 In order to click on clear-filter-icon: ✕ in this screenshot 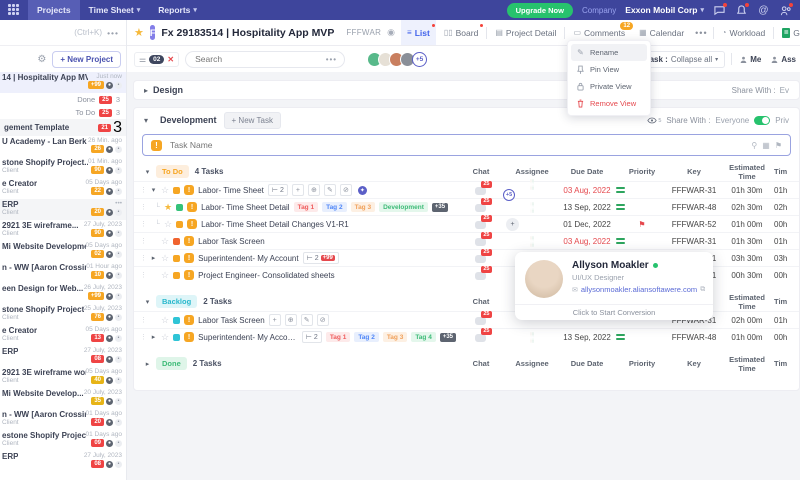, I will do `click(170, 59)`.